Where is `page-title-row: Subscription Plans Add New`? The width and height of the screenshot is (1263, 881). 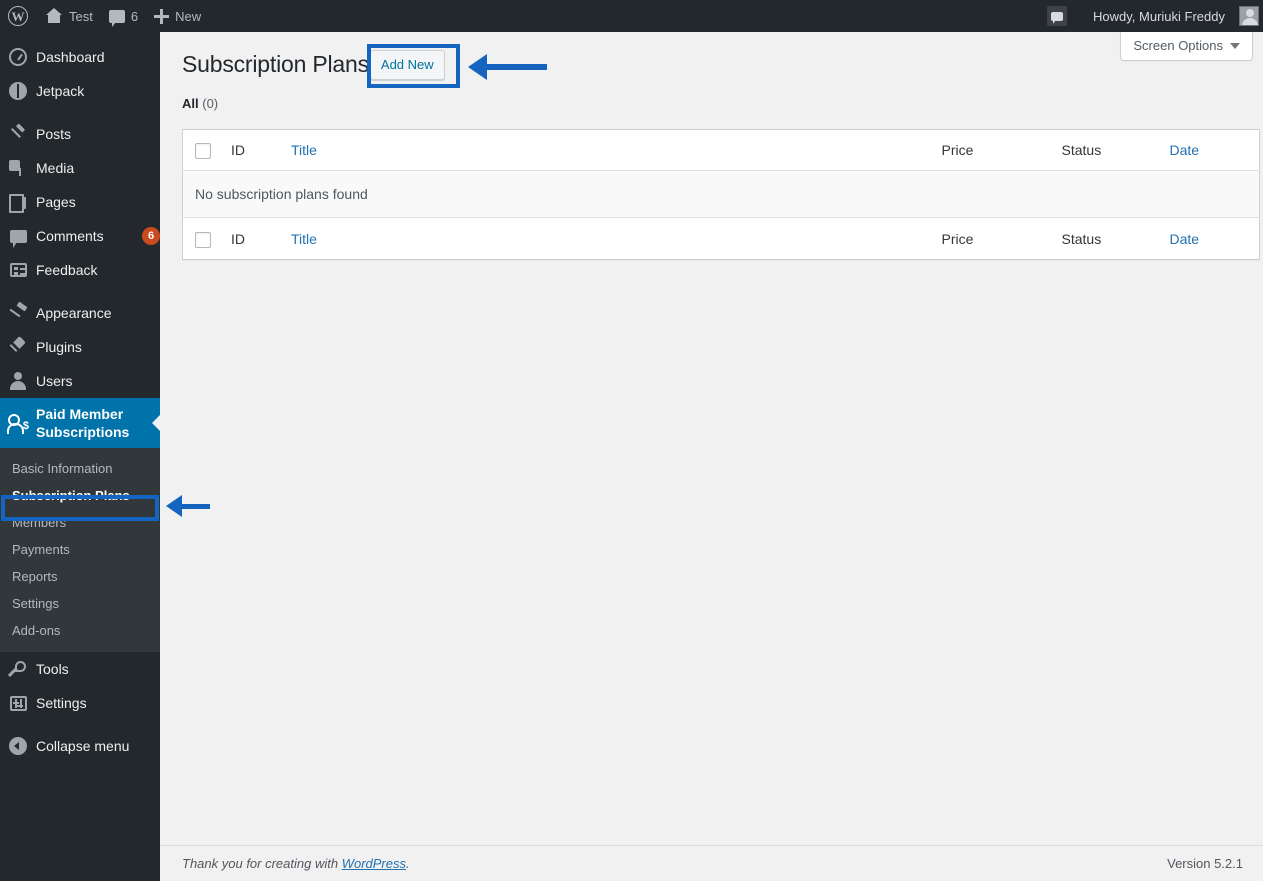 page-title-row: Subscription Plans Add New is located at coordinates (712, 65).